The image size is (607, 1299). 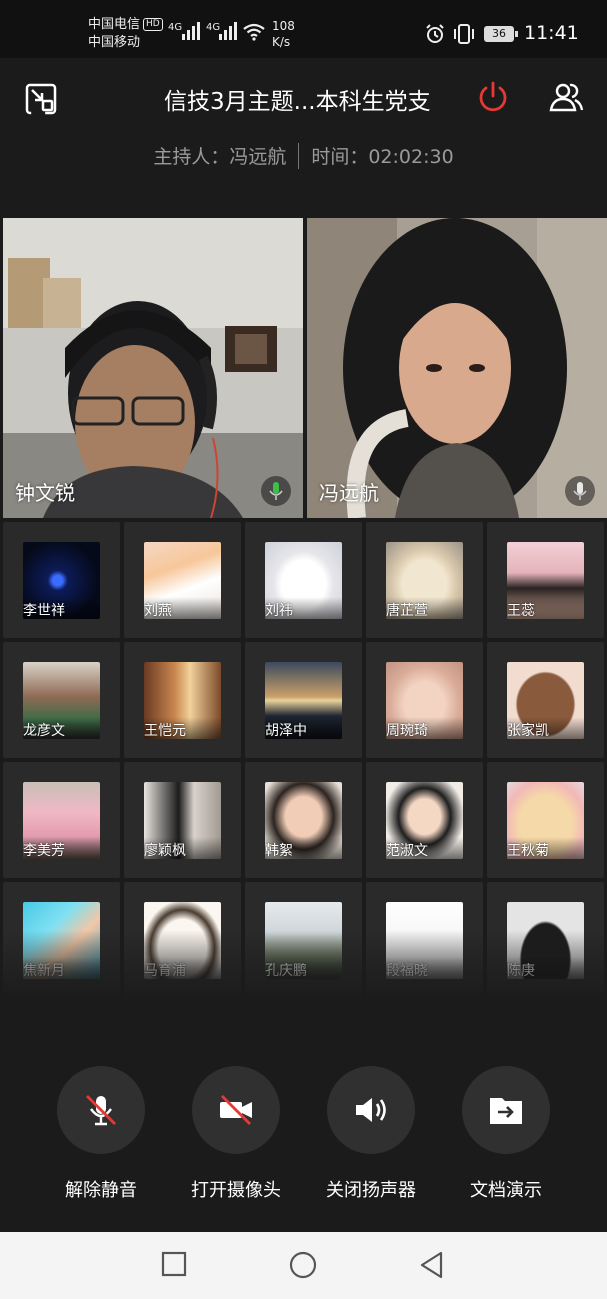 I want to click on video-tile-1: 钟文锐, so click(x=153, y=368).